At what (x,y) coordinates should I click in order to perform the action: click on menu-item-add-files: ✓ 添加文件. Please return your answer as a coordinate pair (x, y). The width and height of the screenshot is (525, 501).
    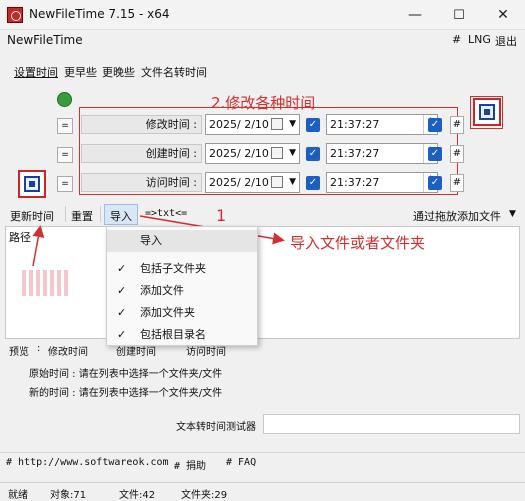
    Looking at the image, I should click on (182, 291).